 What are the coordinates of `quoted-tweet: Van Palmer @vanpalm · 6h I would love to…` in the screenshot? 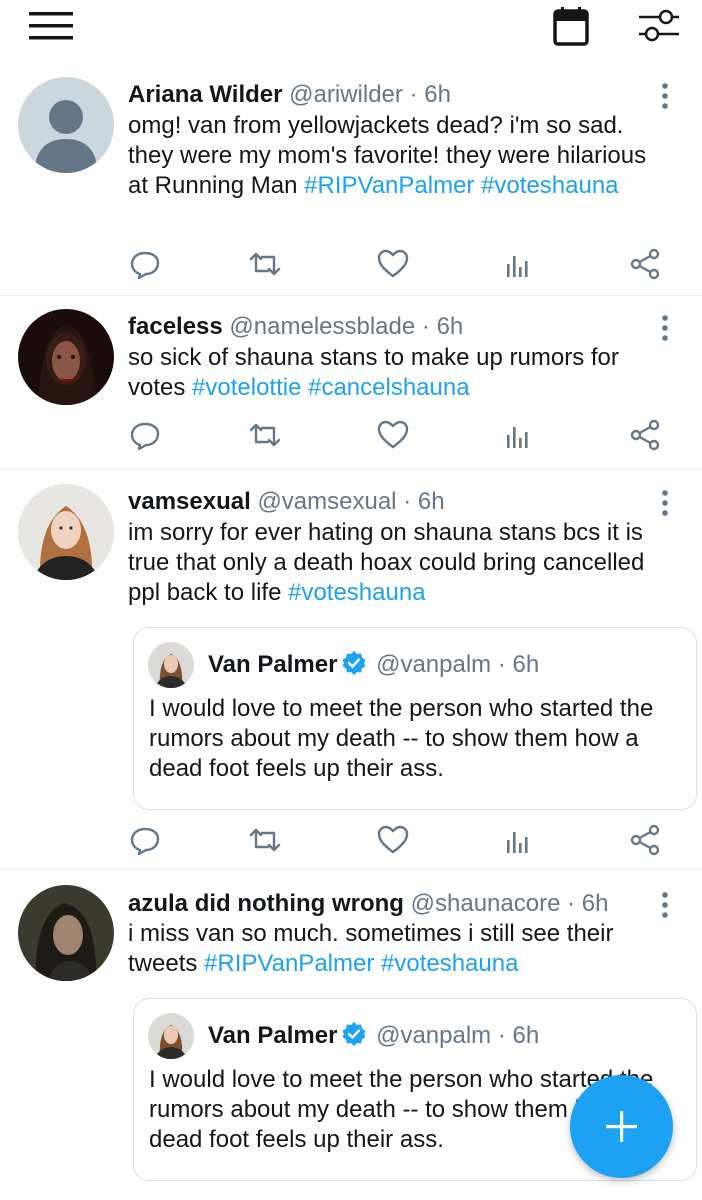 It's located at (415, 718).